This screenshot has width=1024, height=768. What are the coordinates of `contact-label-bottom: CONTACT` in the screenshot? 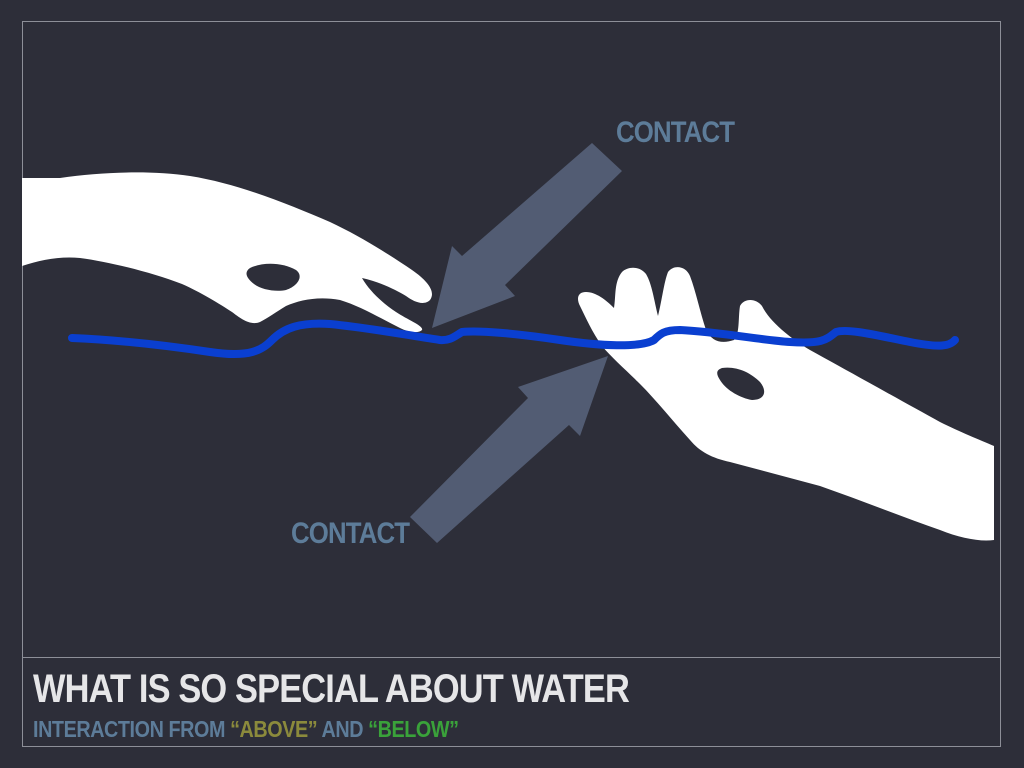 It's located at (350, 533).